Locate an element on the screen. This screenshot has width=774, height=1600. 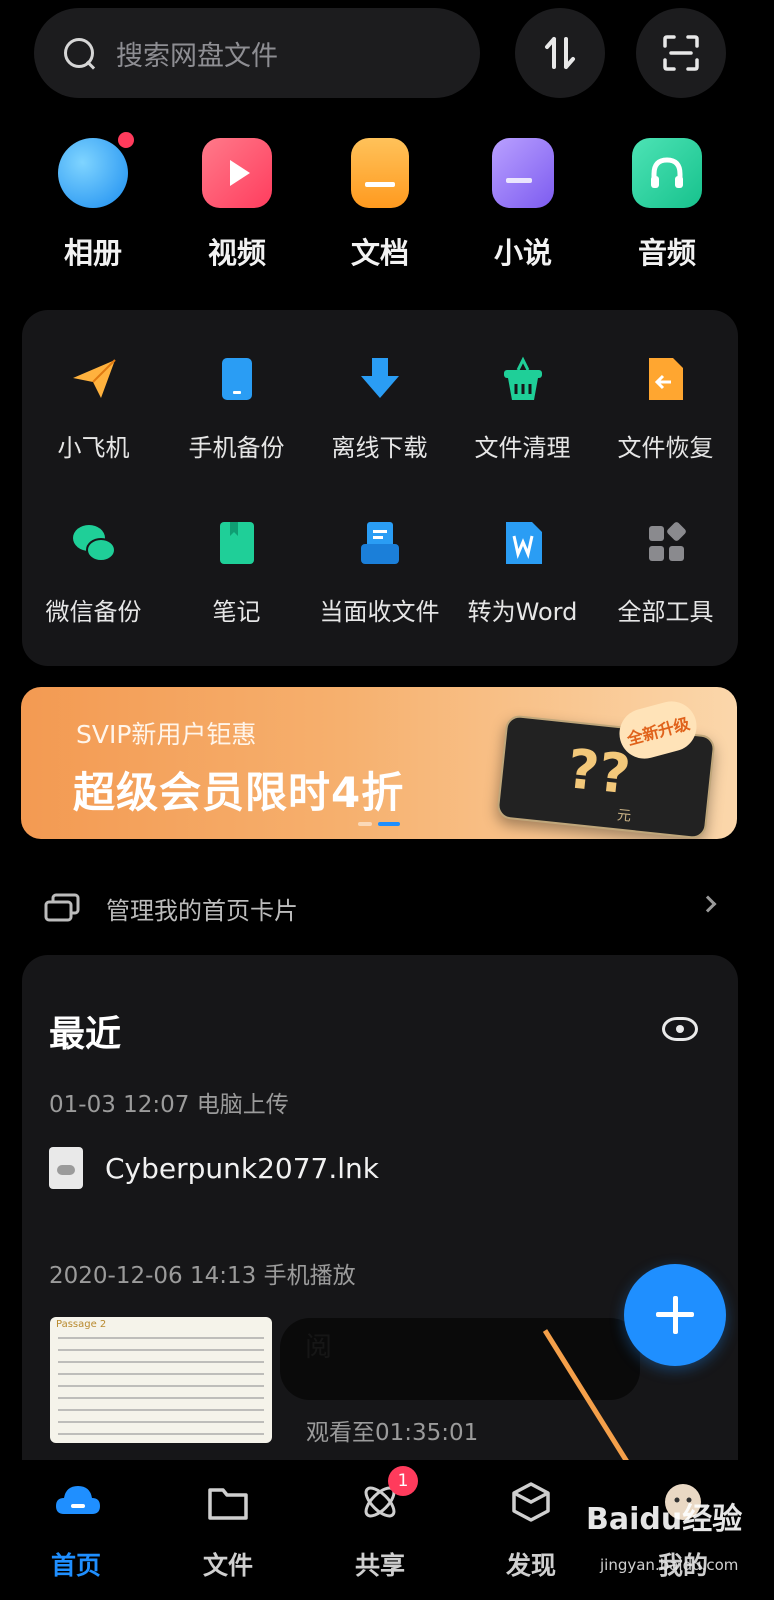
scan-icon is located at coordinates (681, 53).